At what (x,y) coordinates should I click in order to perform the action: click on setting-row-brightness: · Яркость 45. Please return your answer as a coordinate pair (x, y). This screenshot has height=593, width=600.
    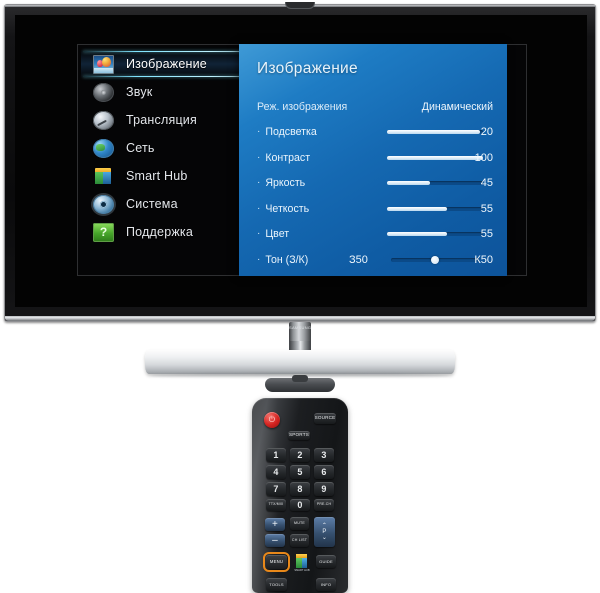
    Looking at the image, I should click on (373, 184).